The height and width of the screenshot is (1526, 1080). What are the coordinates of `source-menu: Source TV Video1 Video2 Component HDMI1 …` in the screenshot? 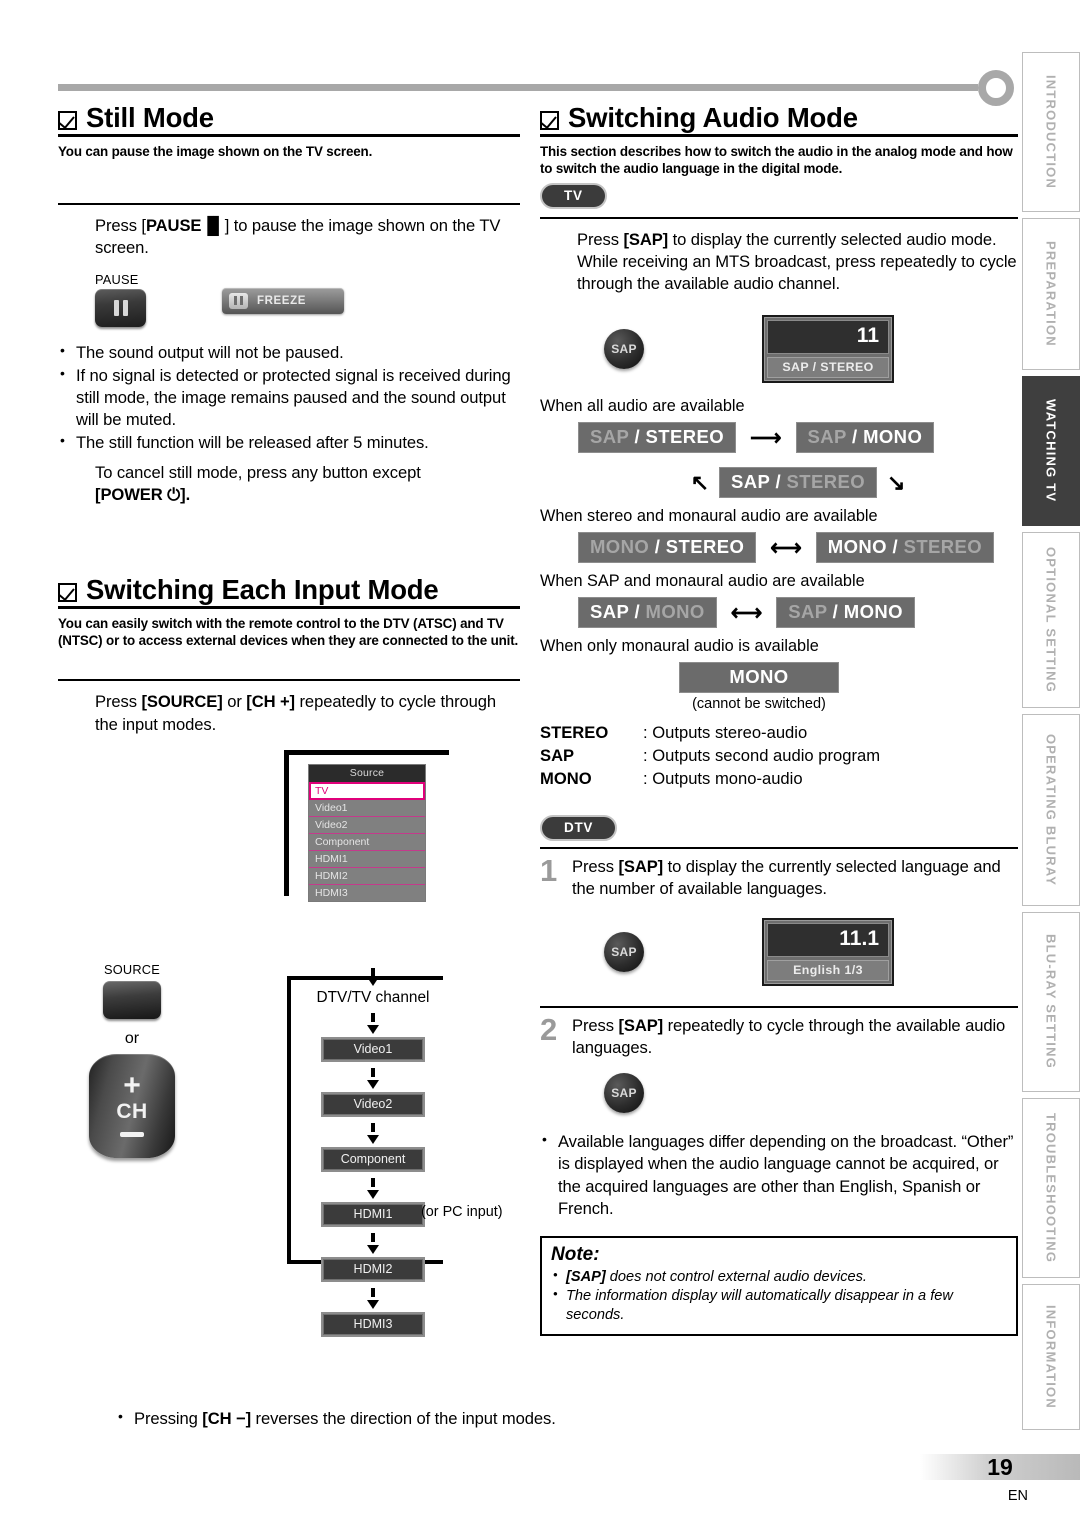 It's located at (367, 832).